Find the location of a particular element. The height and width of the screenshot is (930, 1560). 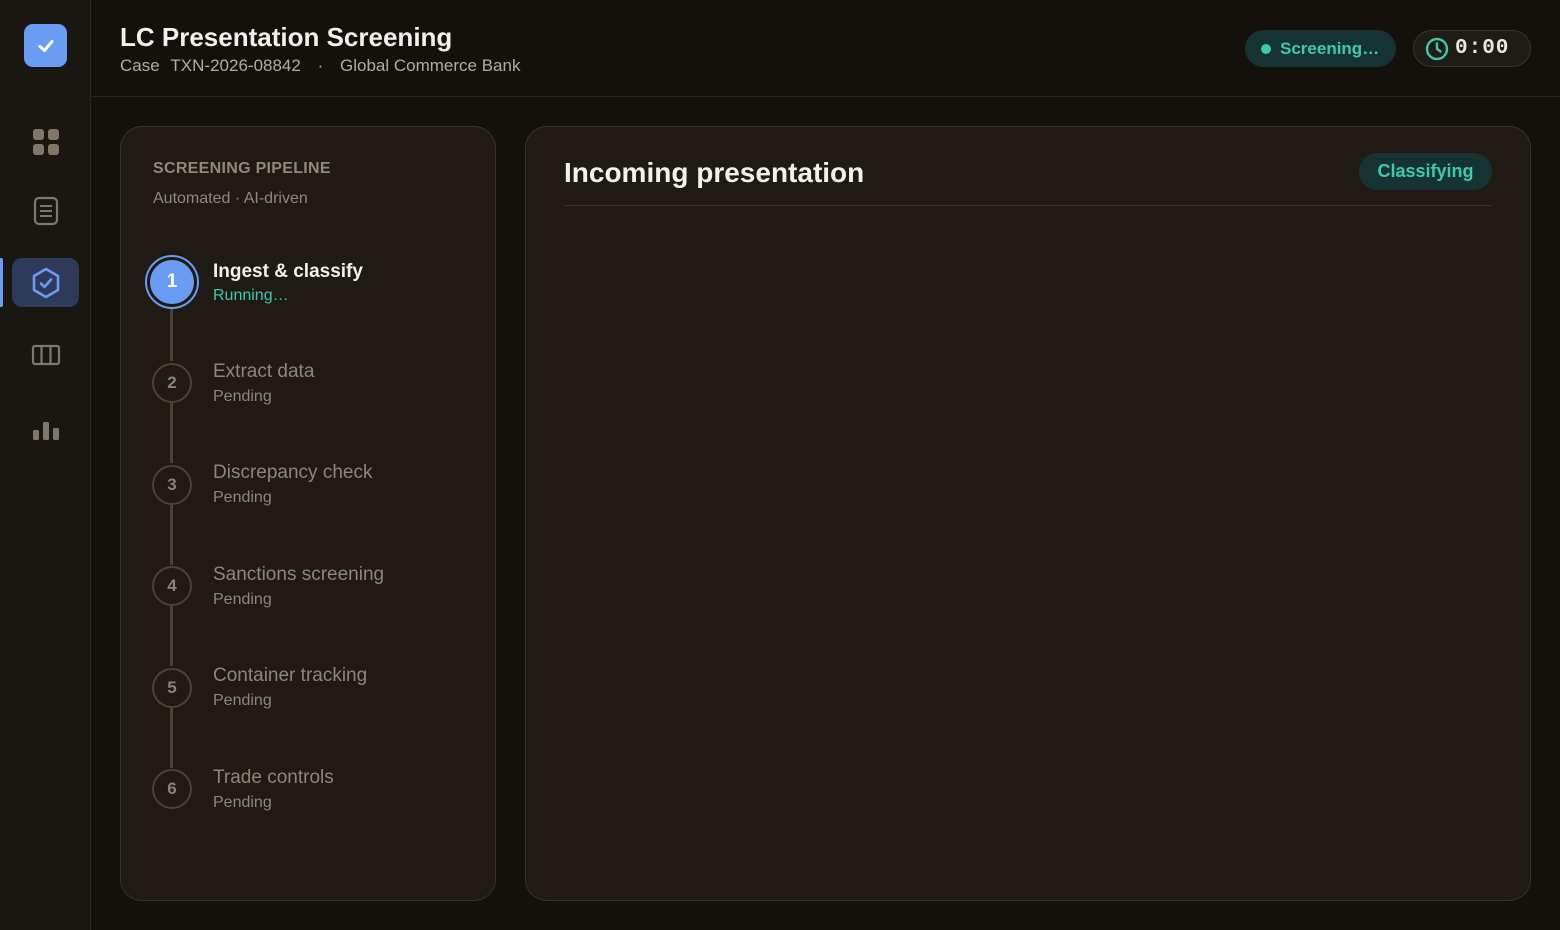

nav-item-analytics is located at coordinates (45, 430).